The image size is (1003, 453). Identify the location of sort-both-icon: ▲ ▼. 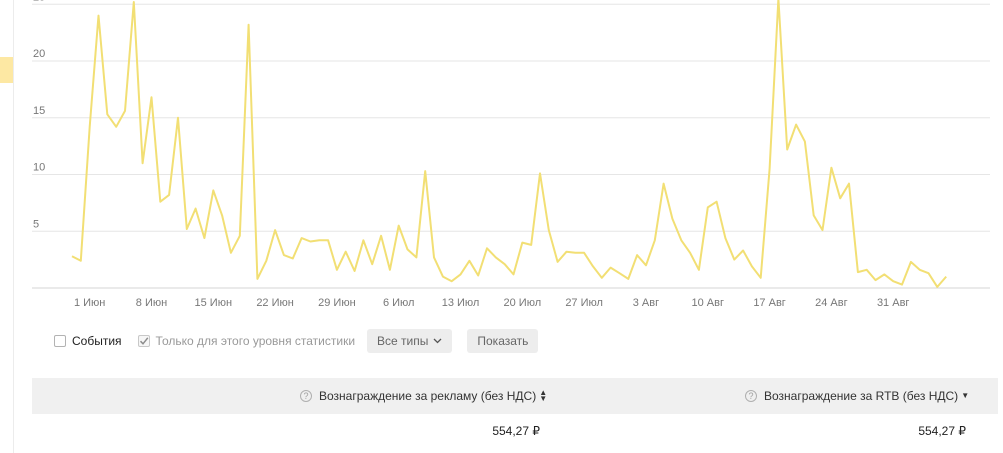
(543, 396).